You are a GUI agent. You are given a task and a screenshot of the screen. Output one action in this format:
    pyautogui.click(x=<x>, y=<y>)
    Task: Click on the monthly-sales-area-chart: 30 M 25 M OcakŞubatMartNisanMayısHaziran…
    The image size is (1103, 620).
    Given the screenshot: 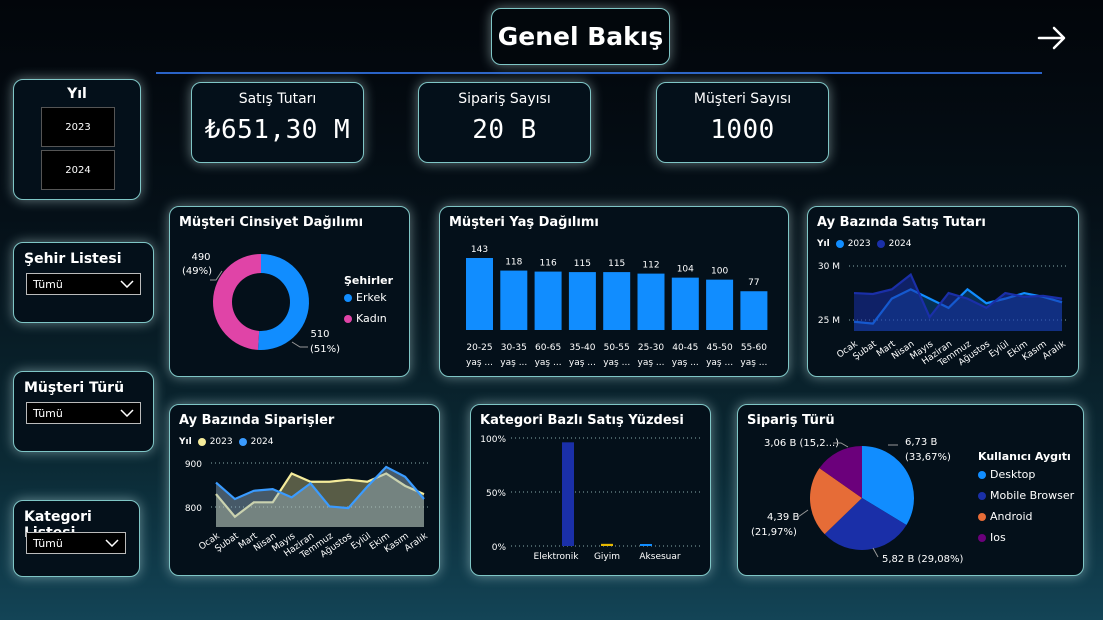 What is the action you would take?
    pyautogui.click(x=943, y=316)
    